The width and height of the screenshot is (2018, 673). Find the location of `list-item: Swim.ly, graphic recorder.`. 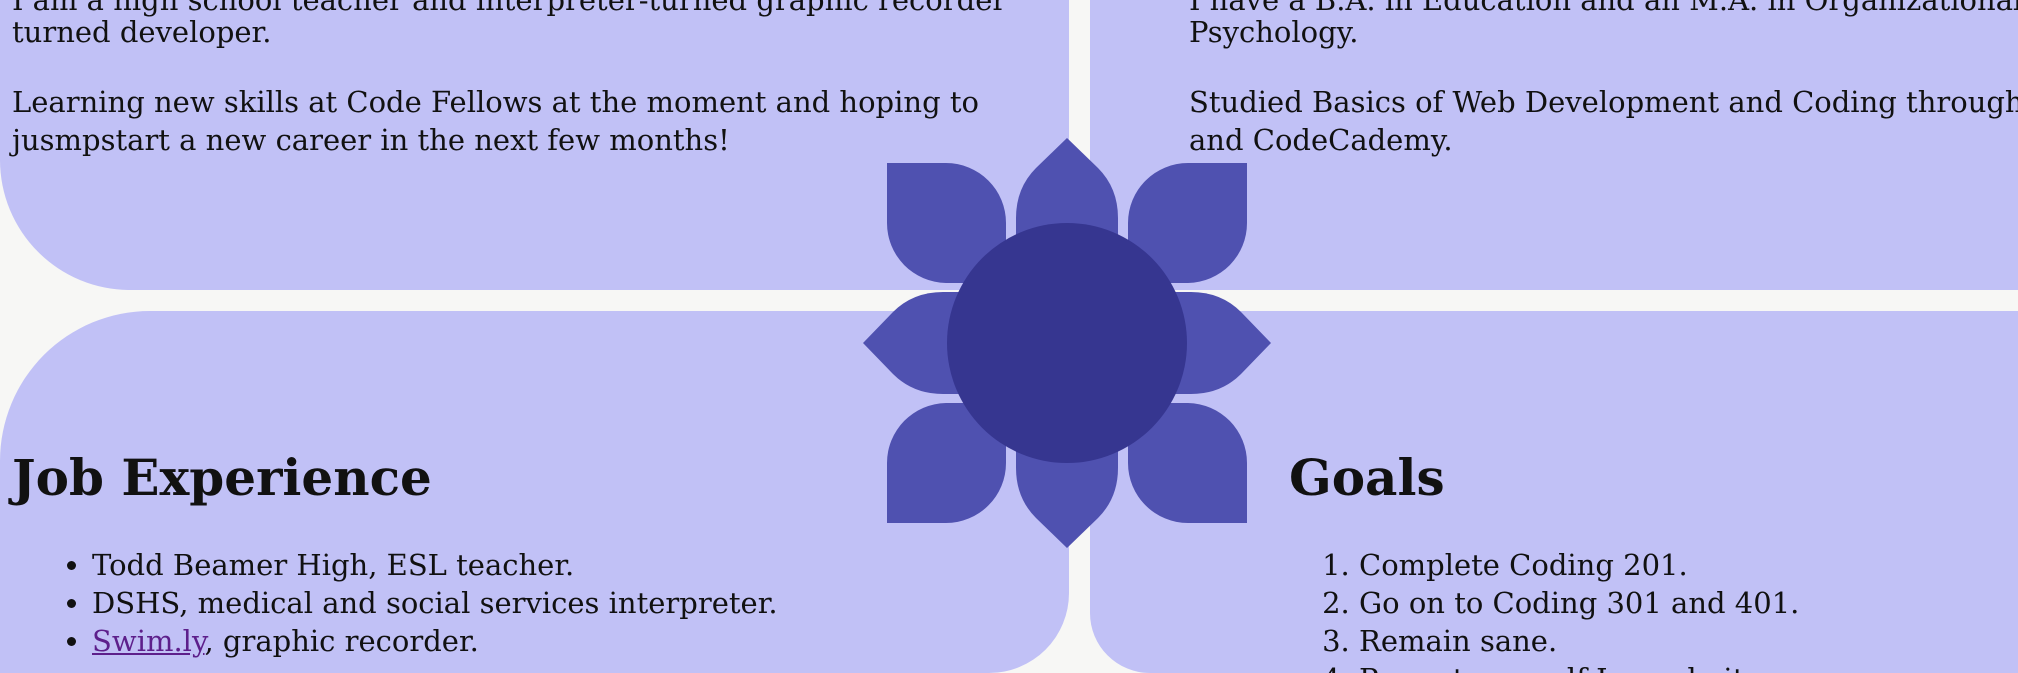

list-item: Swim.ly, graphic recorder. is located at coordinates (435, 641).